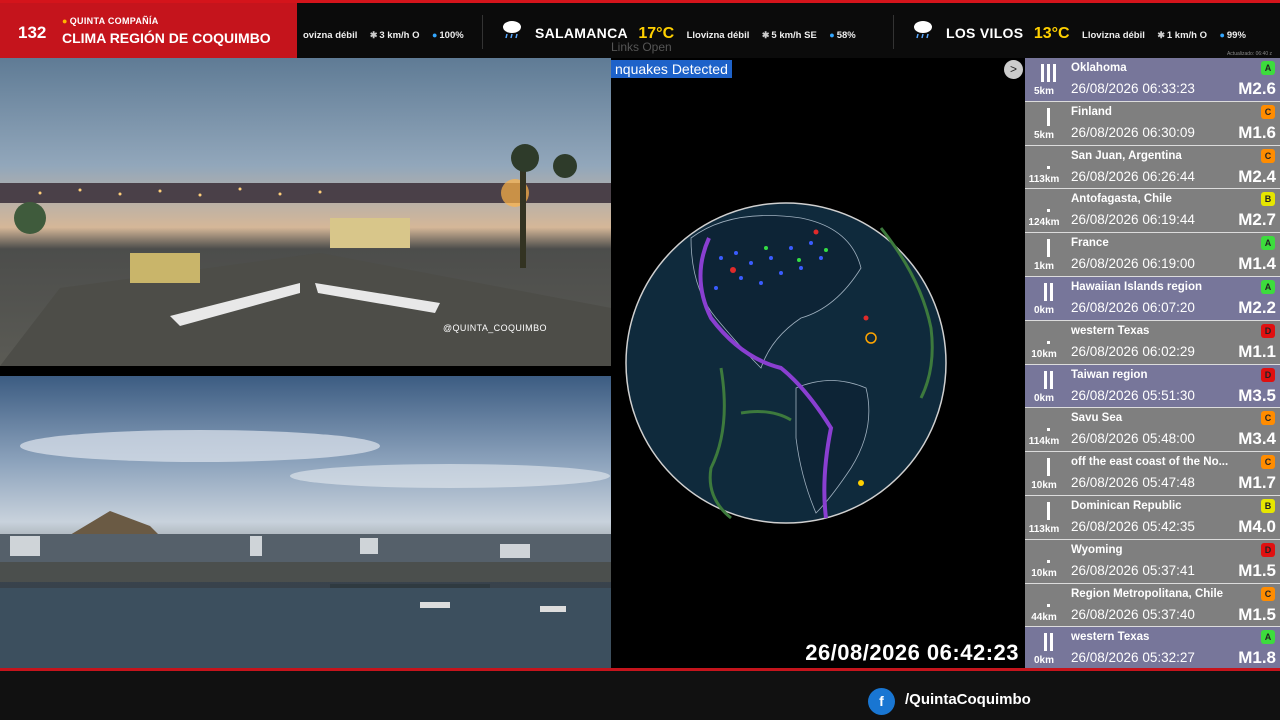 Image resolution: width=1280 pixels, height=720 pixels. Describe the element at coordinates (1013, 69) in the screenshot. I see `next-arrow-button: >` at that location.